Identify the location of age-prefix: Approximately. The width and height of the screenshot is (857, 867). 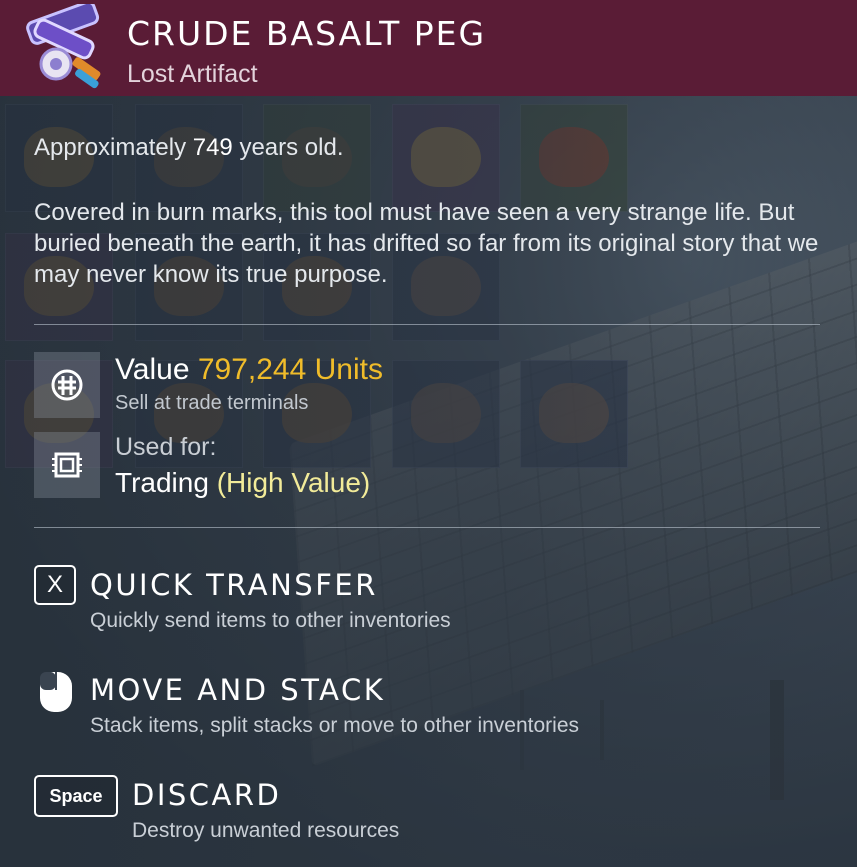
(113, 147).